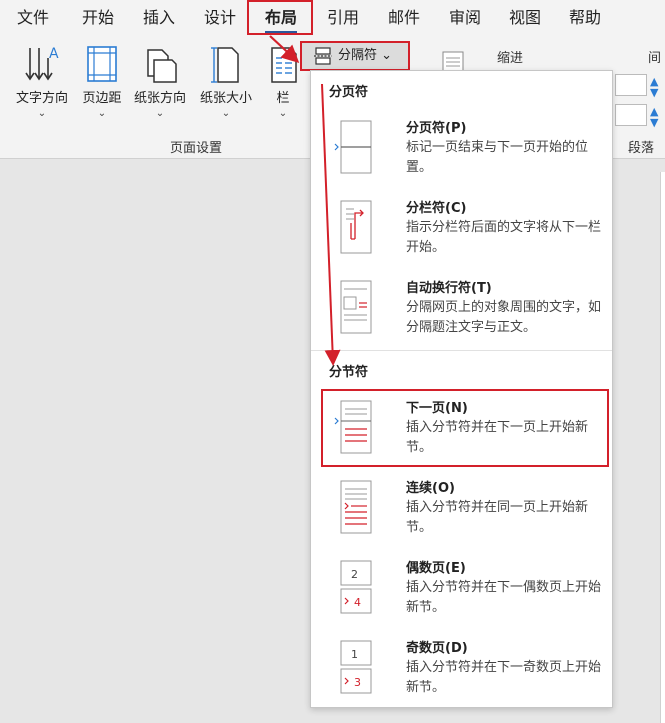 Image resolution: width=665 pixels, height=723 pixels. Describe the element at coordinates (357, 682) in the screenshot. I see `svg-text: 3` at that location.